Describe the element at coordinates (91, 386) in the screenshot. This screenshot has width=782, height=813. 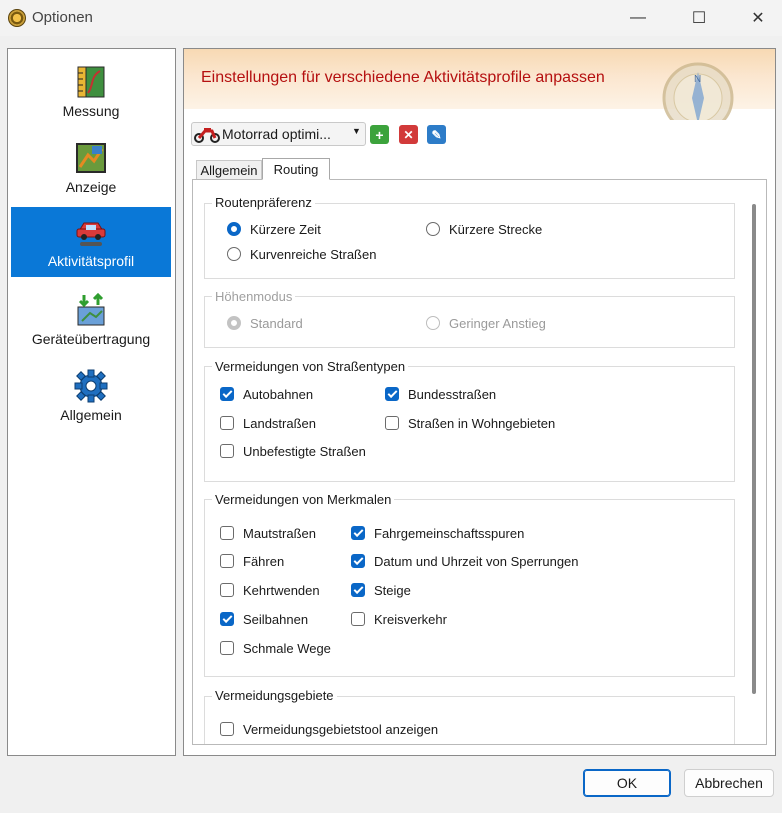
I see `gear-icon` at that location.